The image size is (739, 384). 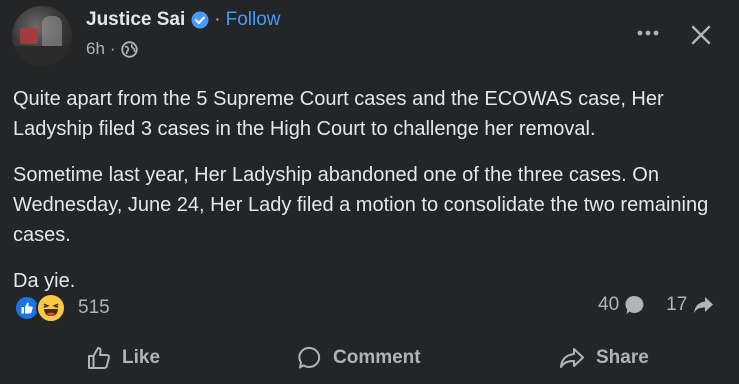 I want to click on engagement-counts: 40 17, so click(x=656, y=305).